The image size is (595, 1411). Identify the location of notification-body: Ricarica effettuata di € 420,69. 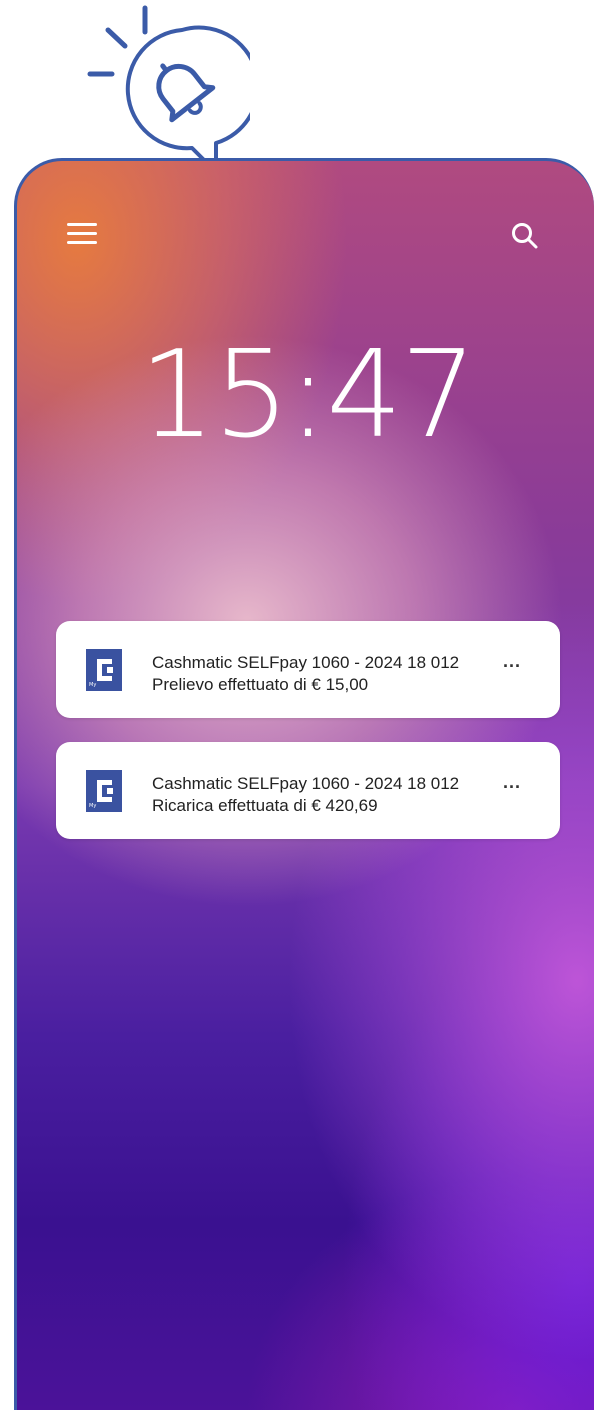
(265, 805).